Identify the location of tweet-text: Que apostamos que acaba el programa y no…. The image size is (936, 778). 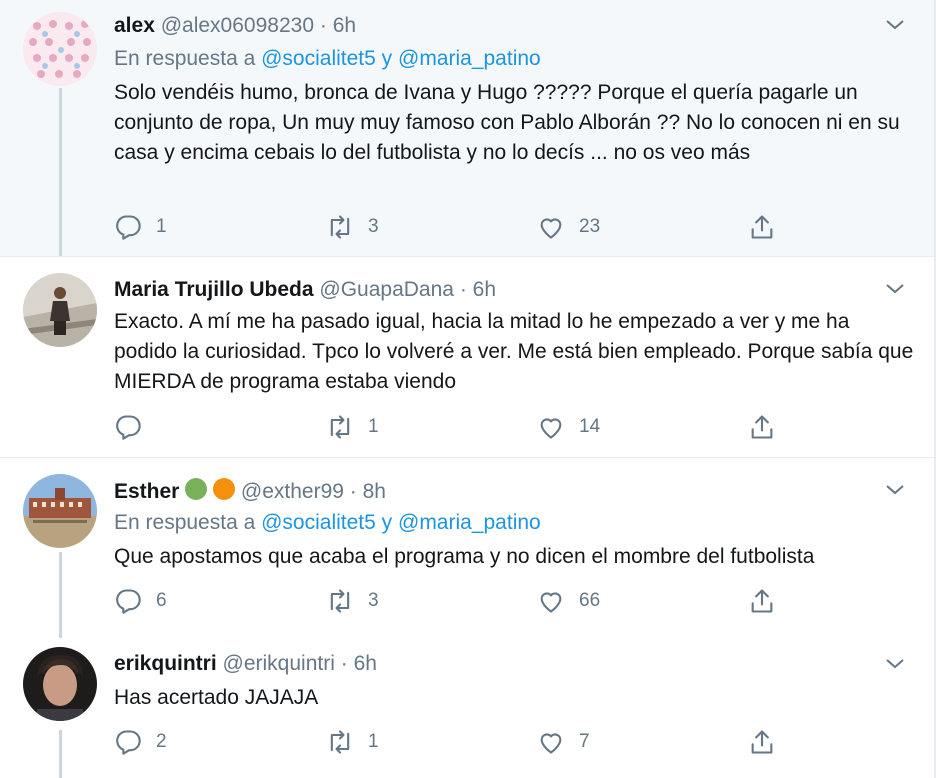
(464, 556).